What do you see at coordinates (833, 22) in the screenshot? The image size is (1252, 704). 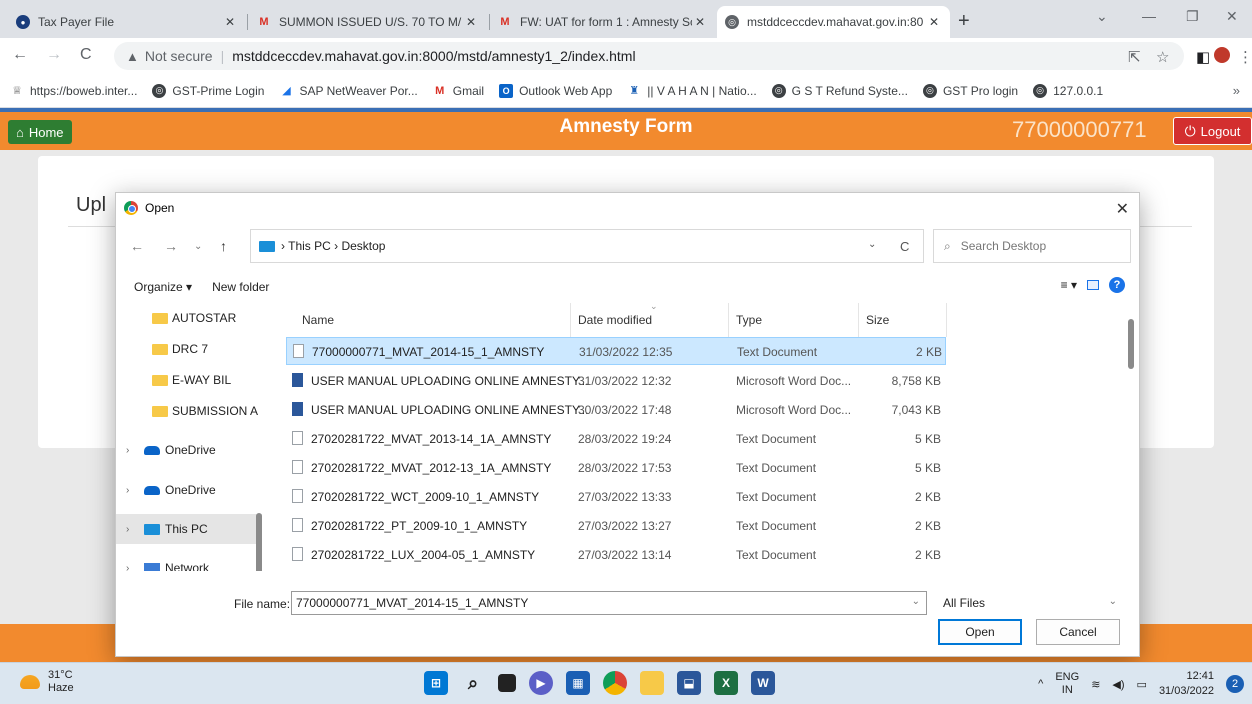 I see `tab-mstd-active: ◎ mstddceccdev.mahavat.gov.in:80 ✕` at bounding box center [833, 22].